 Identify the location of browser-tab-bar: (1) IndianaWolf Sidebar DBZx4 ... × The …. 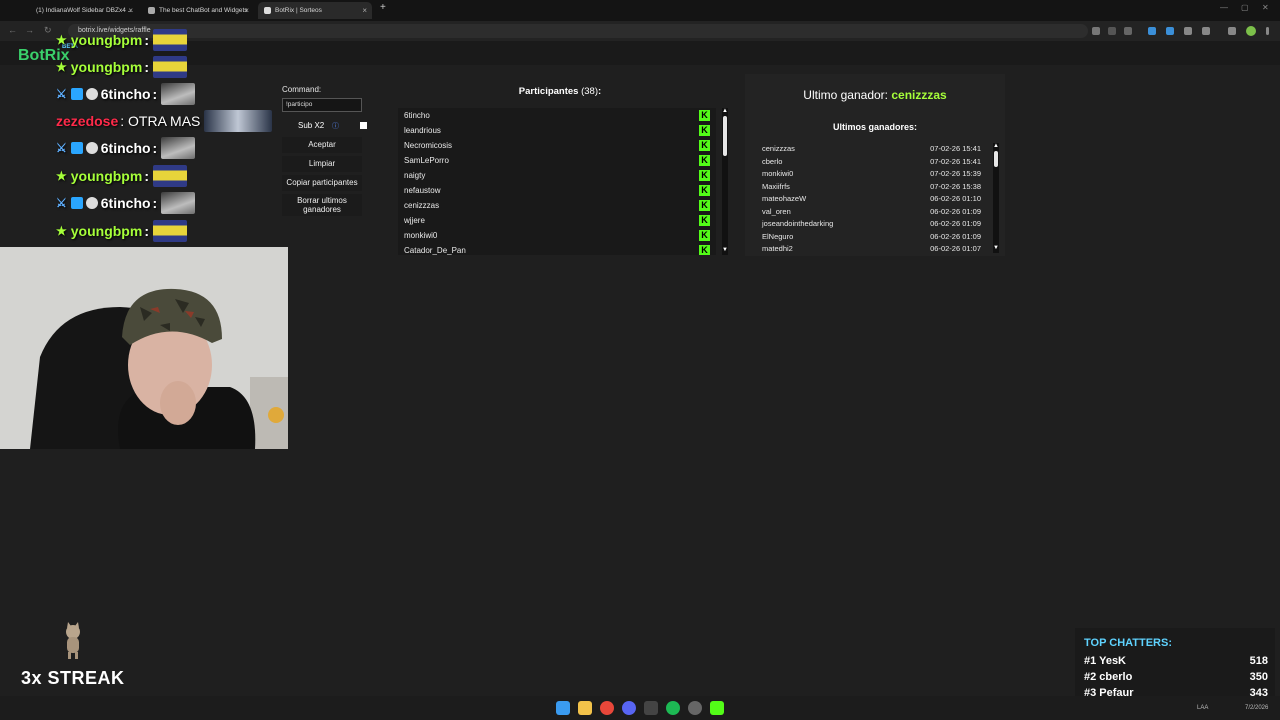
(640, 10).